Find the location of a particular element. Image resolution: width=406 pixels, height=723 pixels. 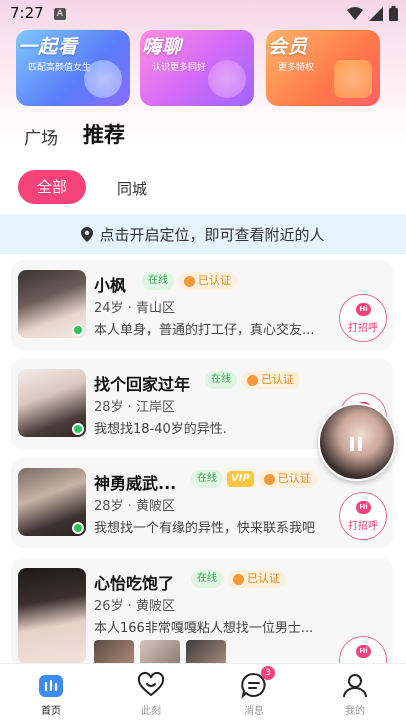

wifi-icon is located at coordinates (355, 13).